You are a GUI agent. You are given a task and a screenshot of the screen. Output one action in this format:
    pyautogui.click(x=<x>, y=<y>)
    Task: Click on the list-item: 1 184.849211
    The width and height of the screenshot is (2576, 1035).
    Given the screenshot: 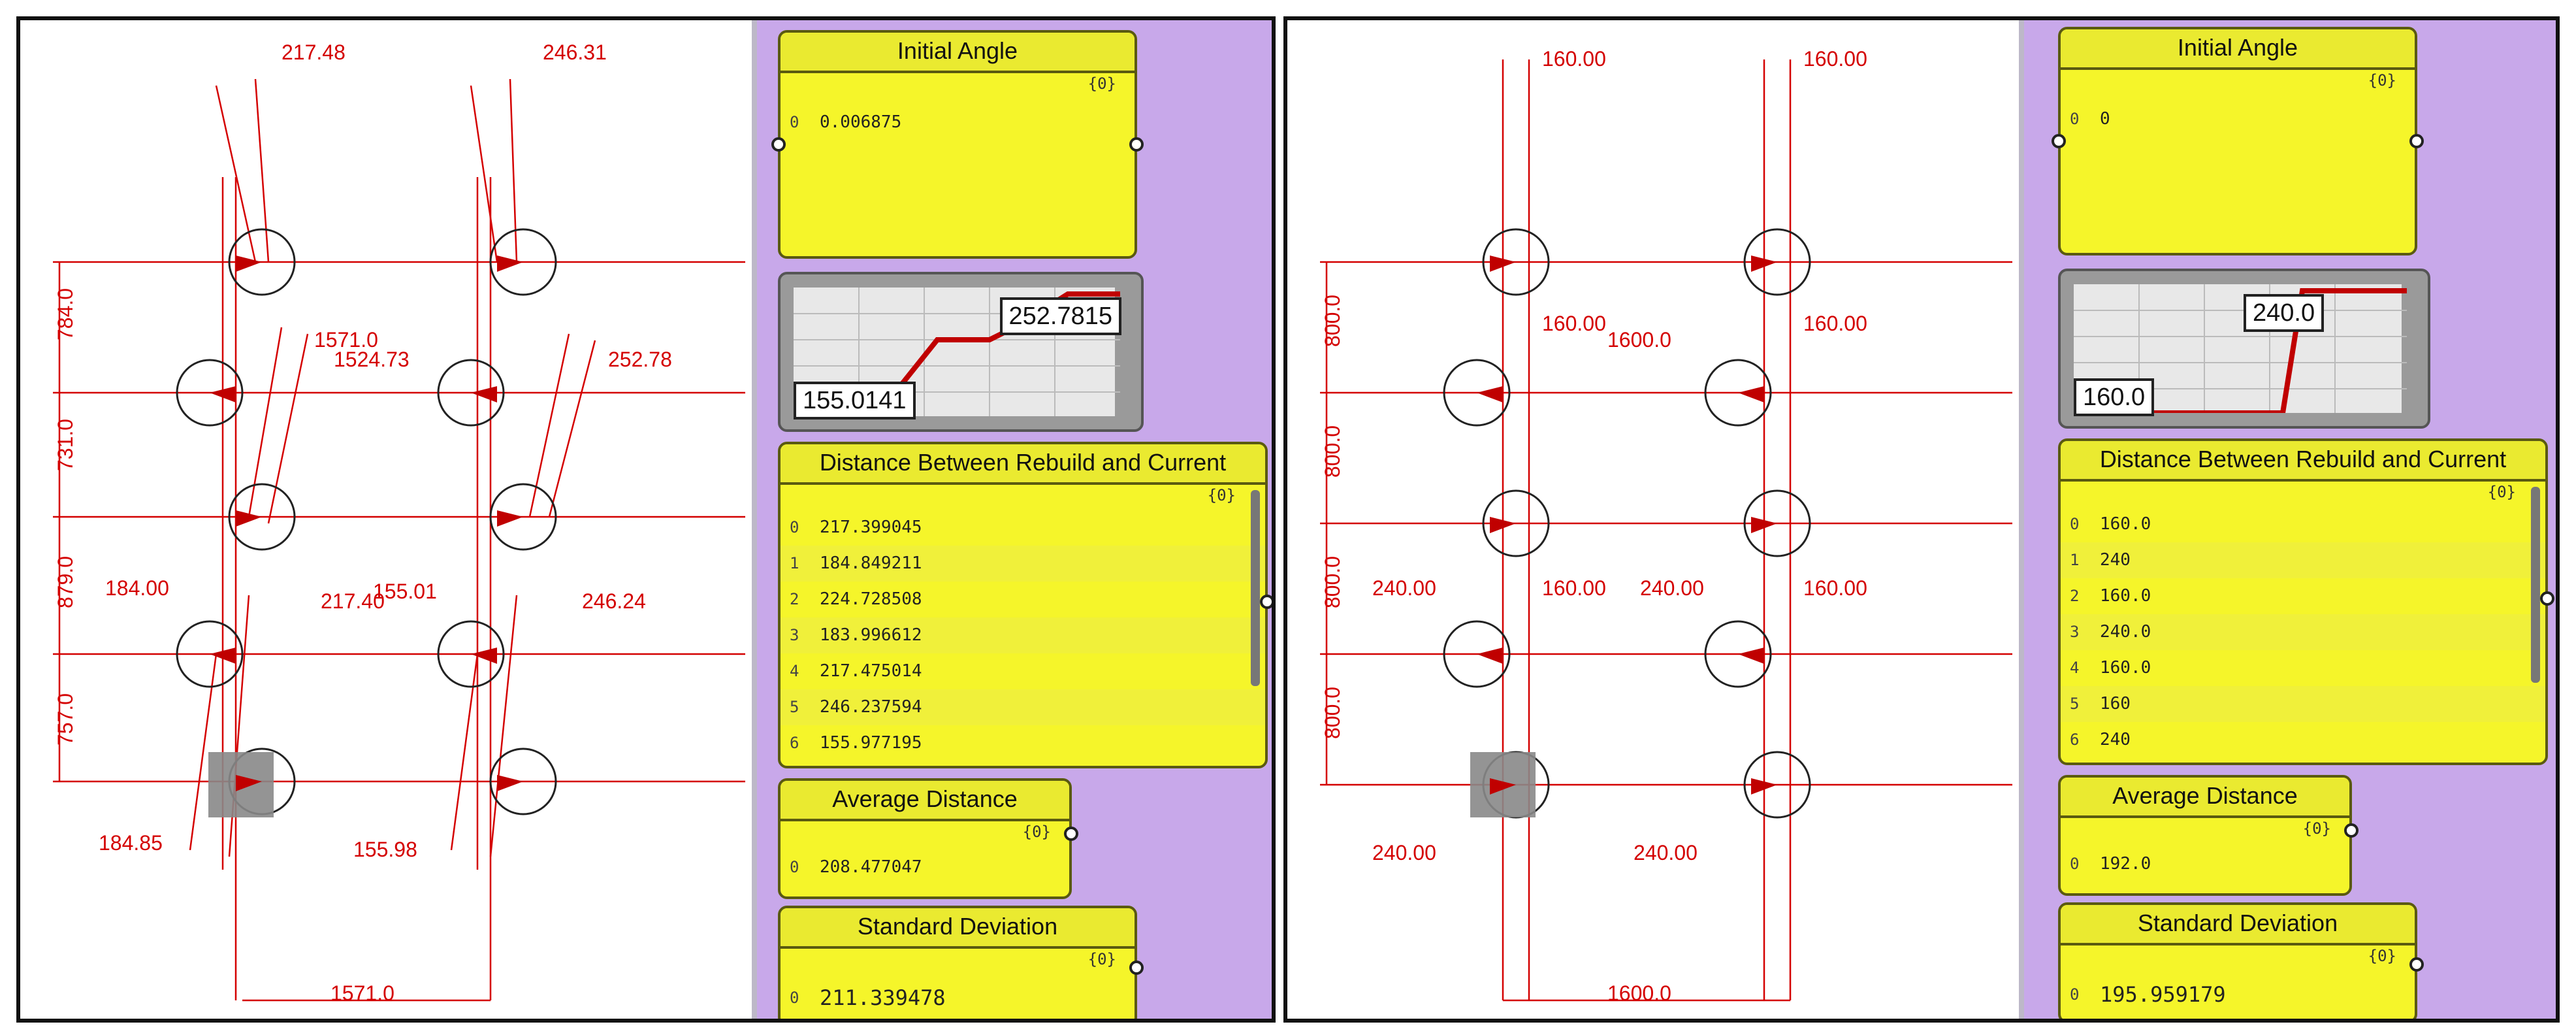 What is the action you would take?
    pyautogui.click(x=1023, y=564)
    